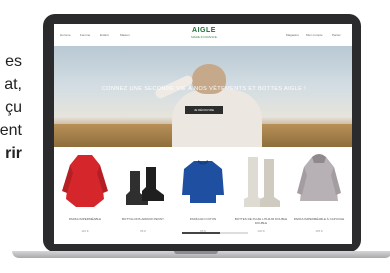  Describe the element at coordinates (262, 182) in the screenshot. I see `white-rain-boots-image` at that location.